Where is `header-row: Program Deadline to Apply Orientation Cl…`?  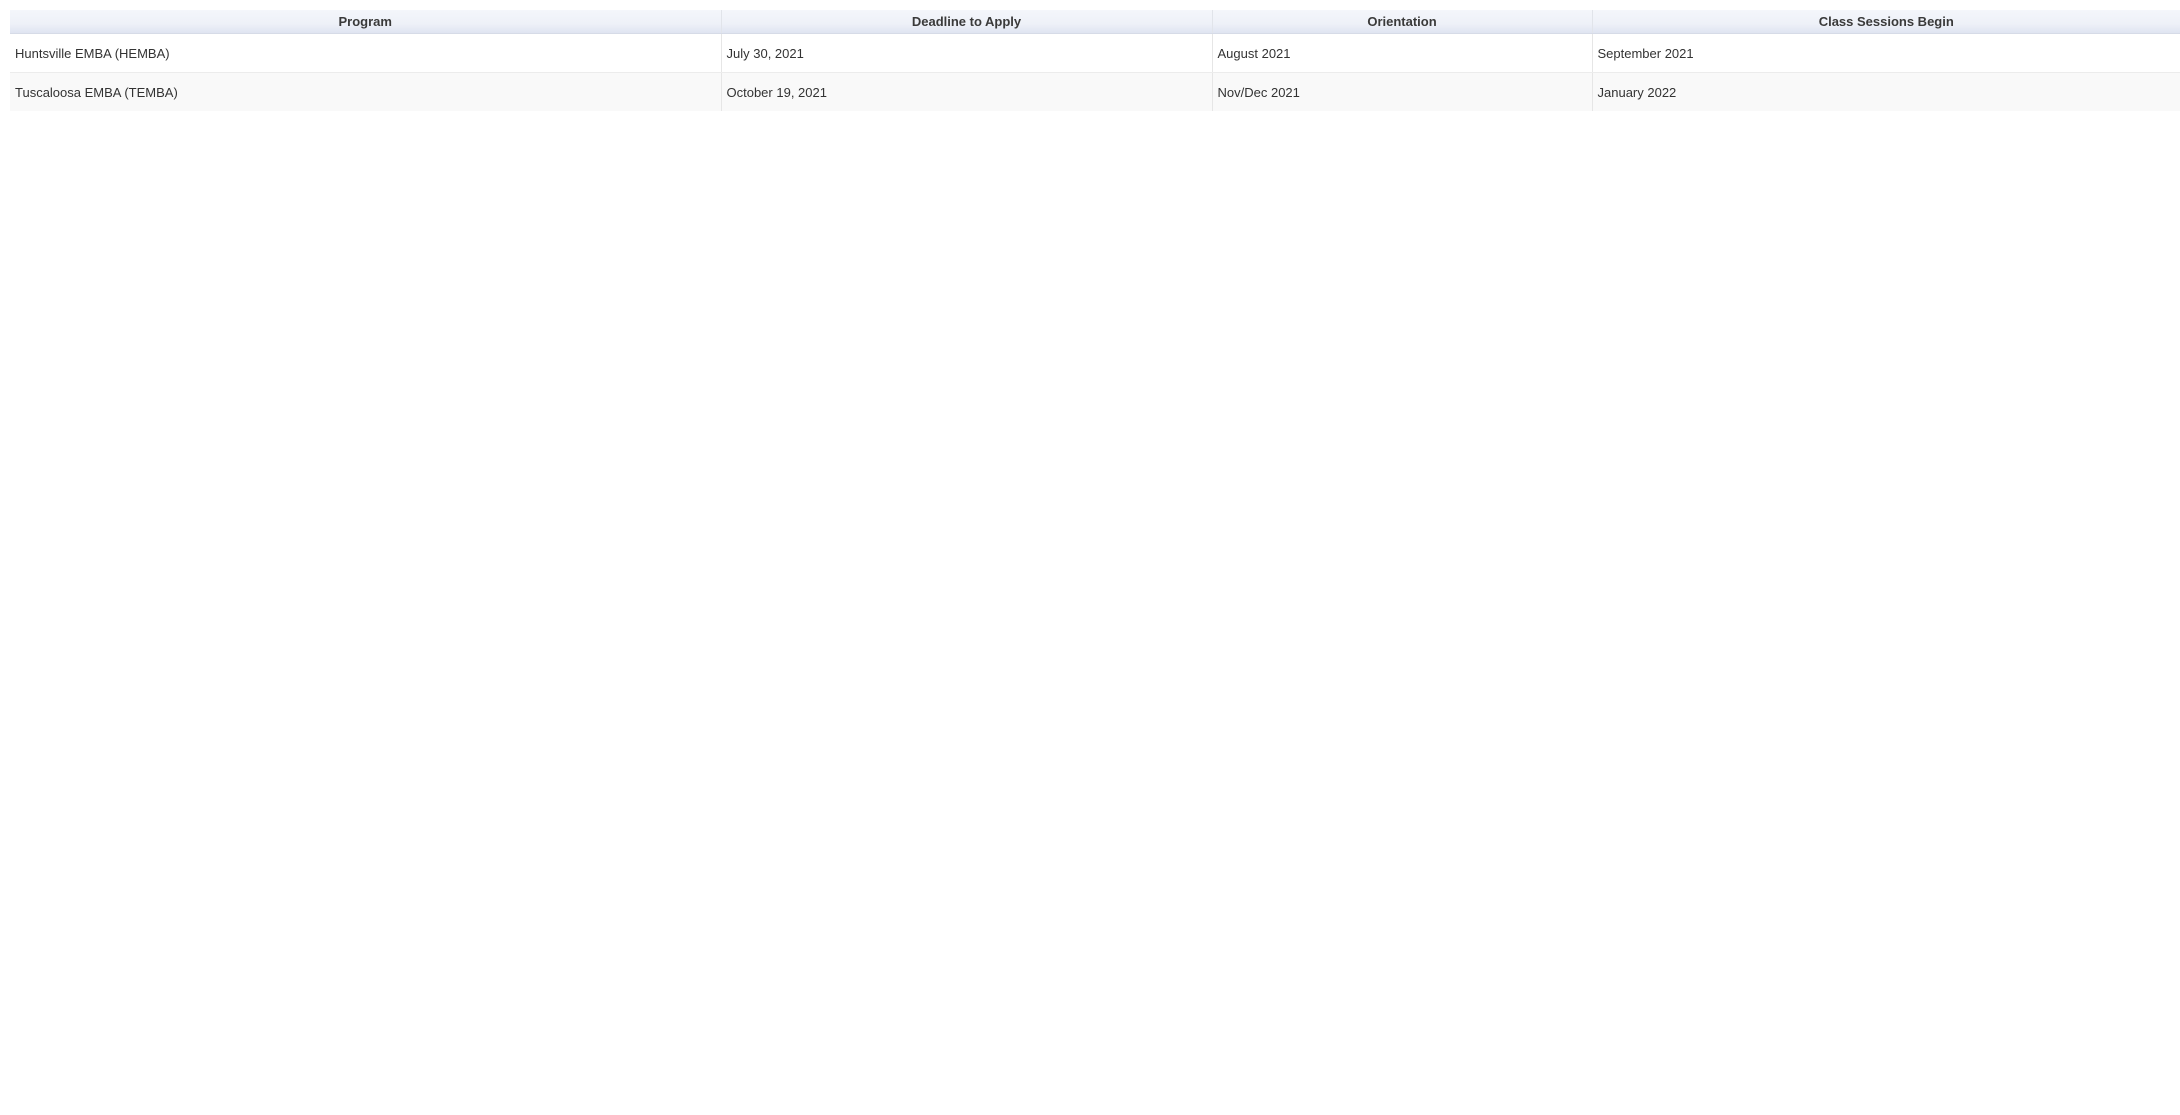 header-row: Program Deadline to Apply Orientation Cl… is located at coordinates (1095, 22).